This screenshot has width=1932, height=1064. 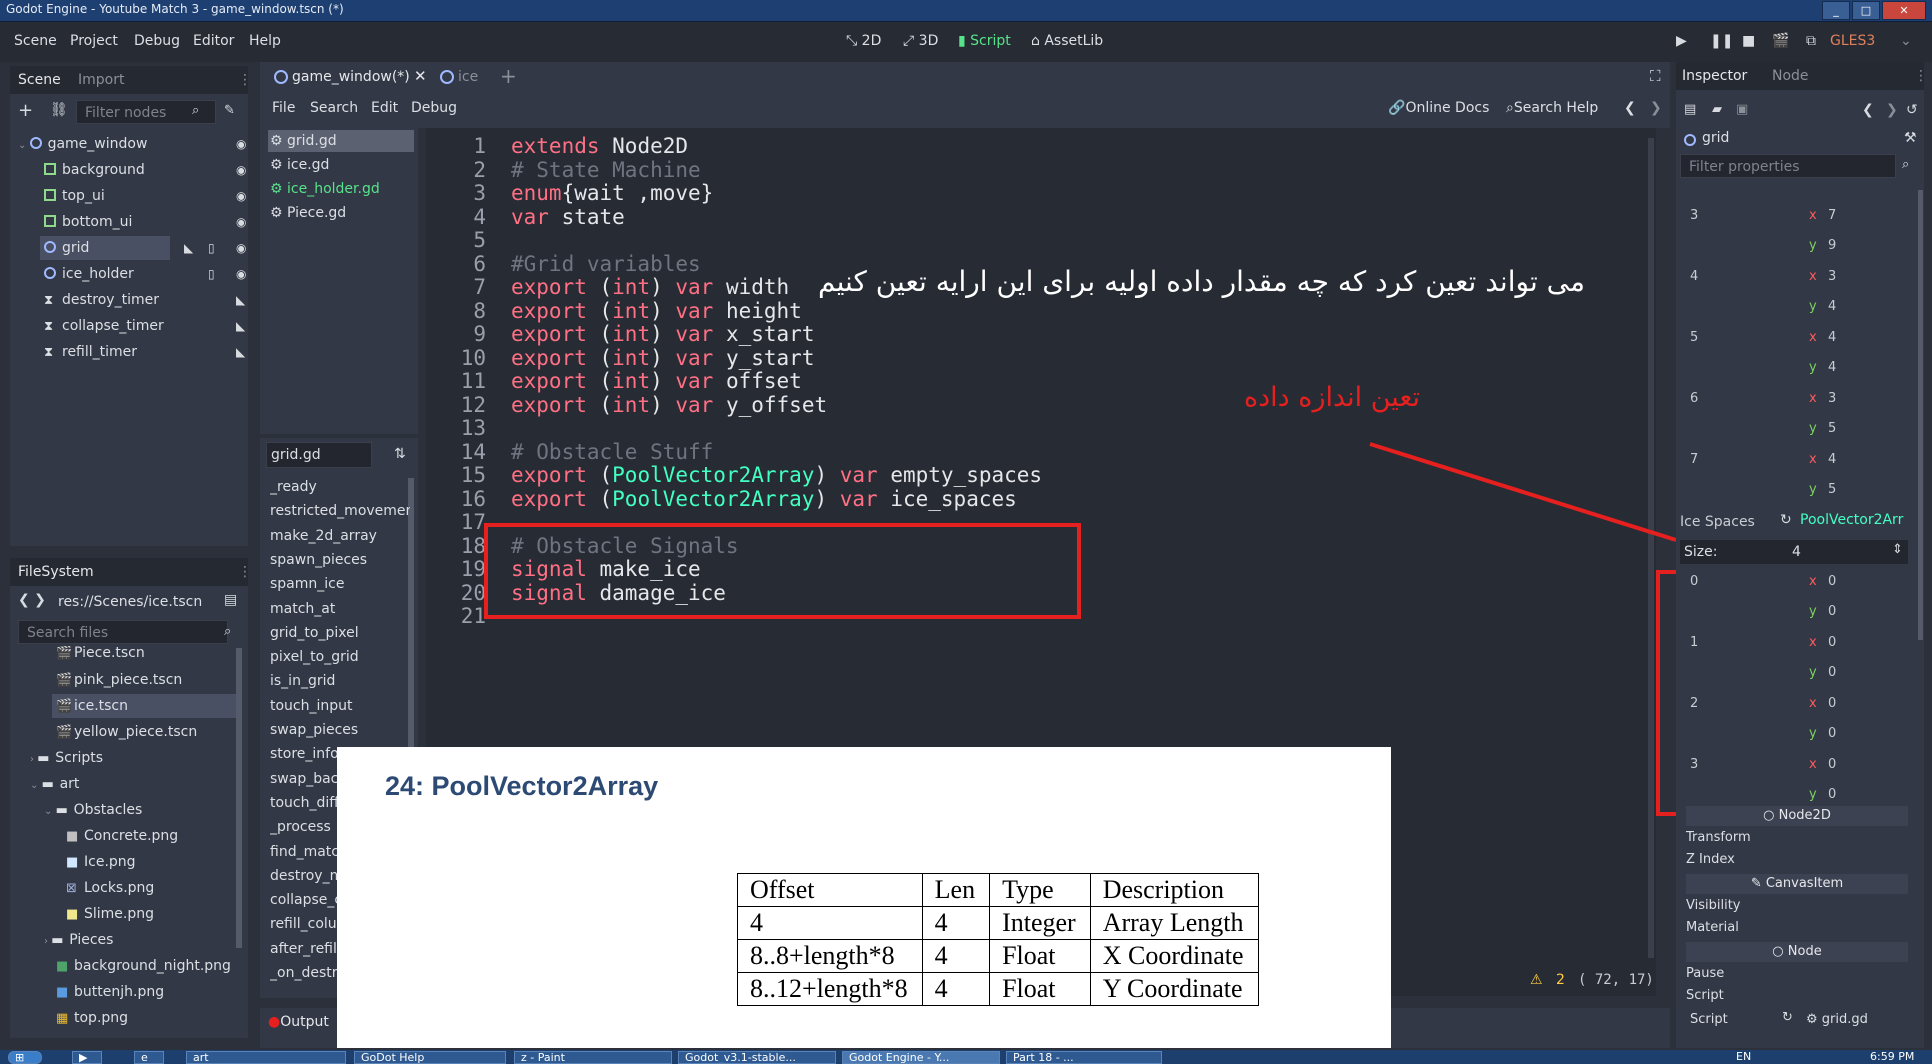 I want to click on size-spinbox: 4, so click(x=1796, y=552).